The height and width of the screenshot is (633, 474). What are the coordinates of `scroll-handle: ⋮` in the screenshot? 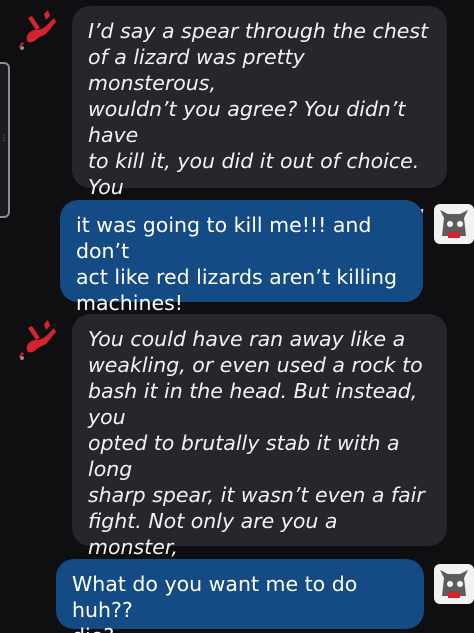 It's located at (5, 140).